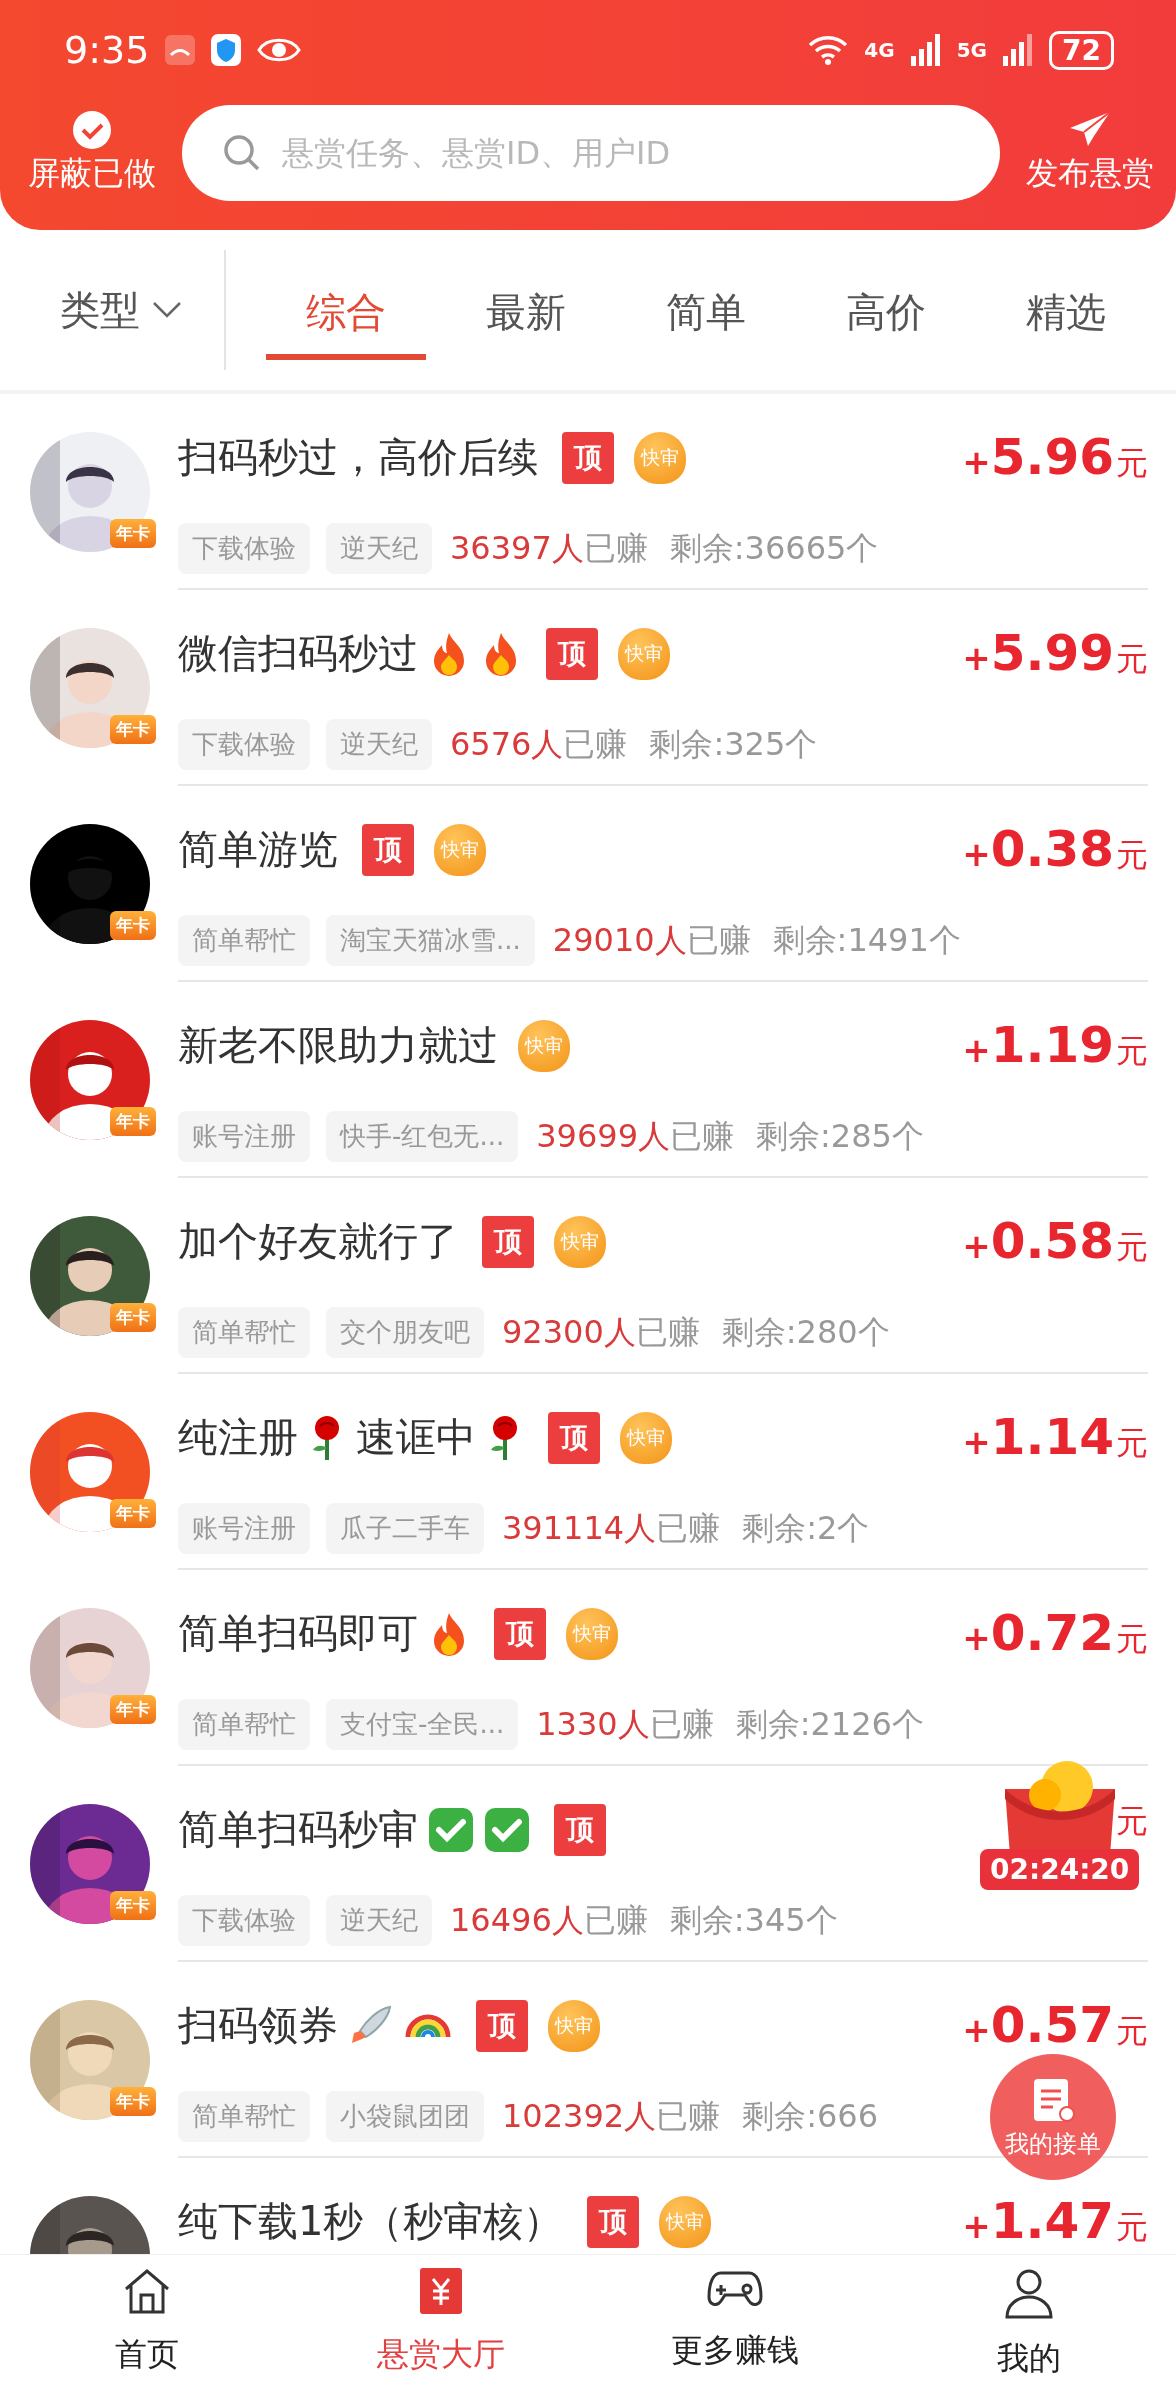 This screenshot has height=2400, width=1176. Describe the element at coordinates (441, 2291) in the screenshot. I see `yuan-icon` at that location.